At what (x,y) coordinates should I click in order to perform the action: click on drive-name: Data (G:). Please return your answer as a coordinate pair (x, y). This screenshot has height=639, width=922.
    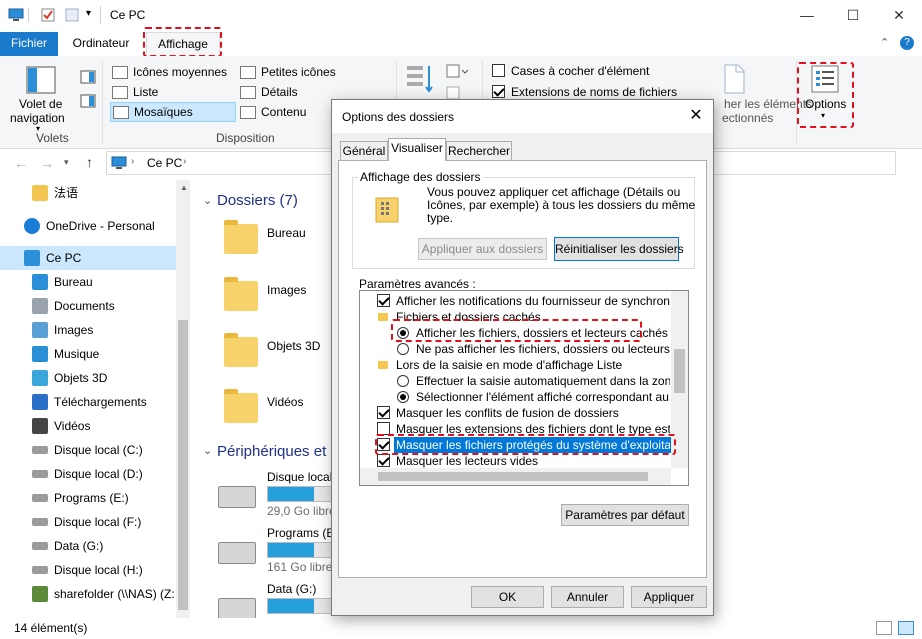
    Looking at the image, I should click on (291, 589).